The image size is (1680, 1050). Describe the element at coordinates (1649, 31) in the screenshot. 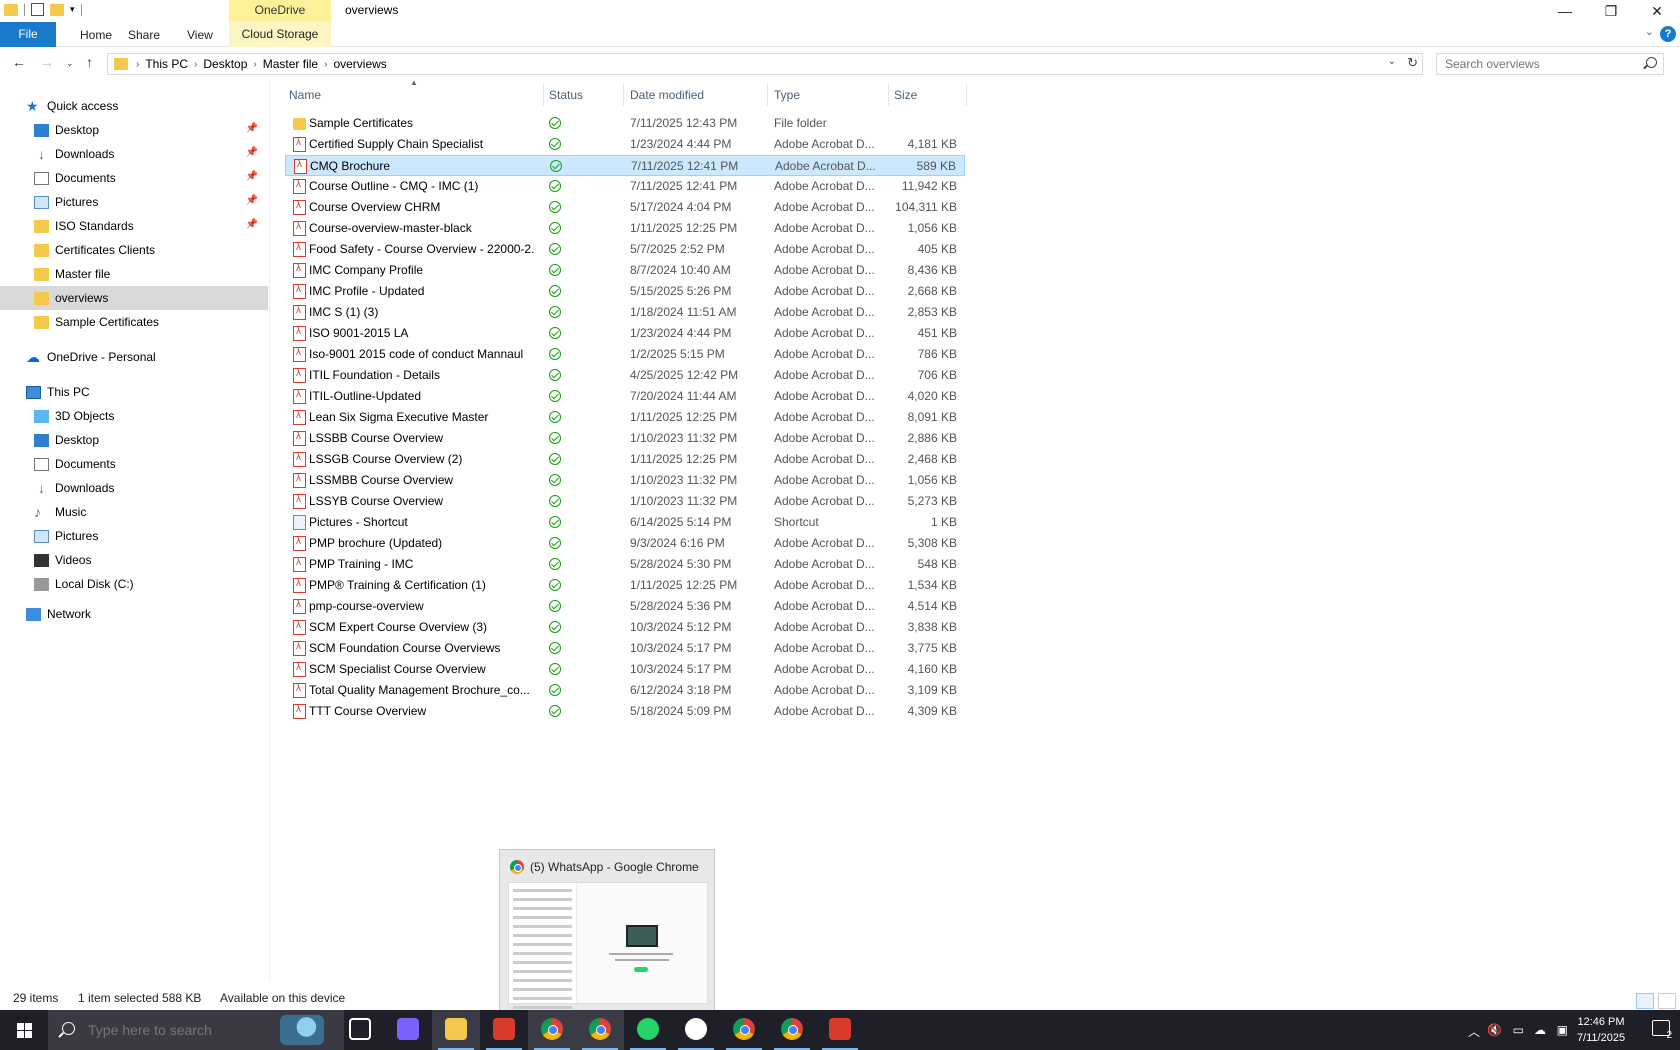

I see `expand-ribbon-icon: ⌄` at that location.